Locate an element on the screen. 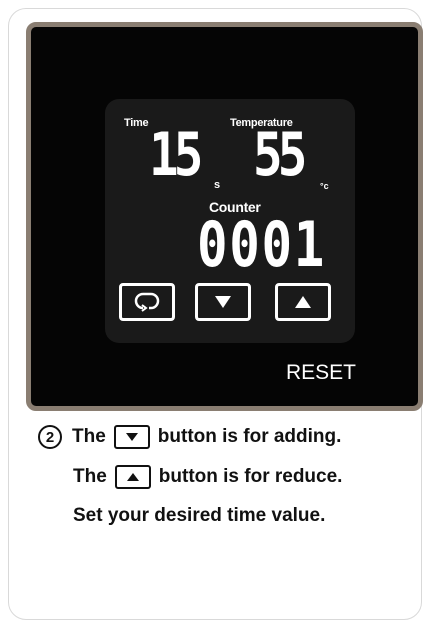  instruction-line-3: Set your desired time value. is located at coordinates (199, 516).